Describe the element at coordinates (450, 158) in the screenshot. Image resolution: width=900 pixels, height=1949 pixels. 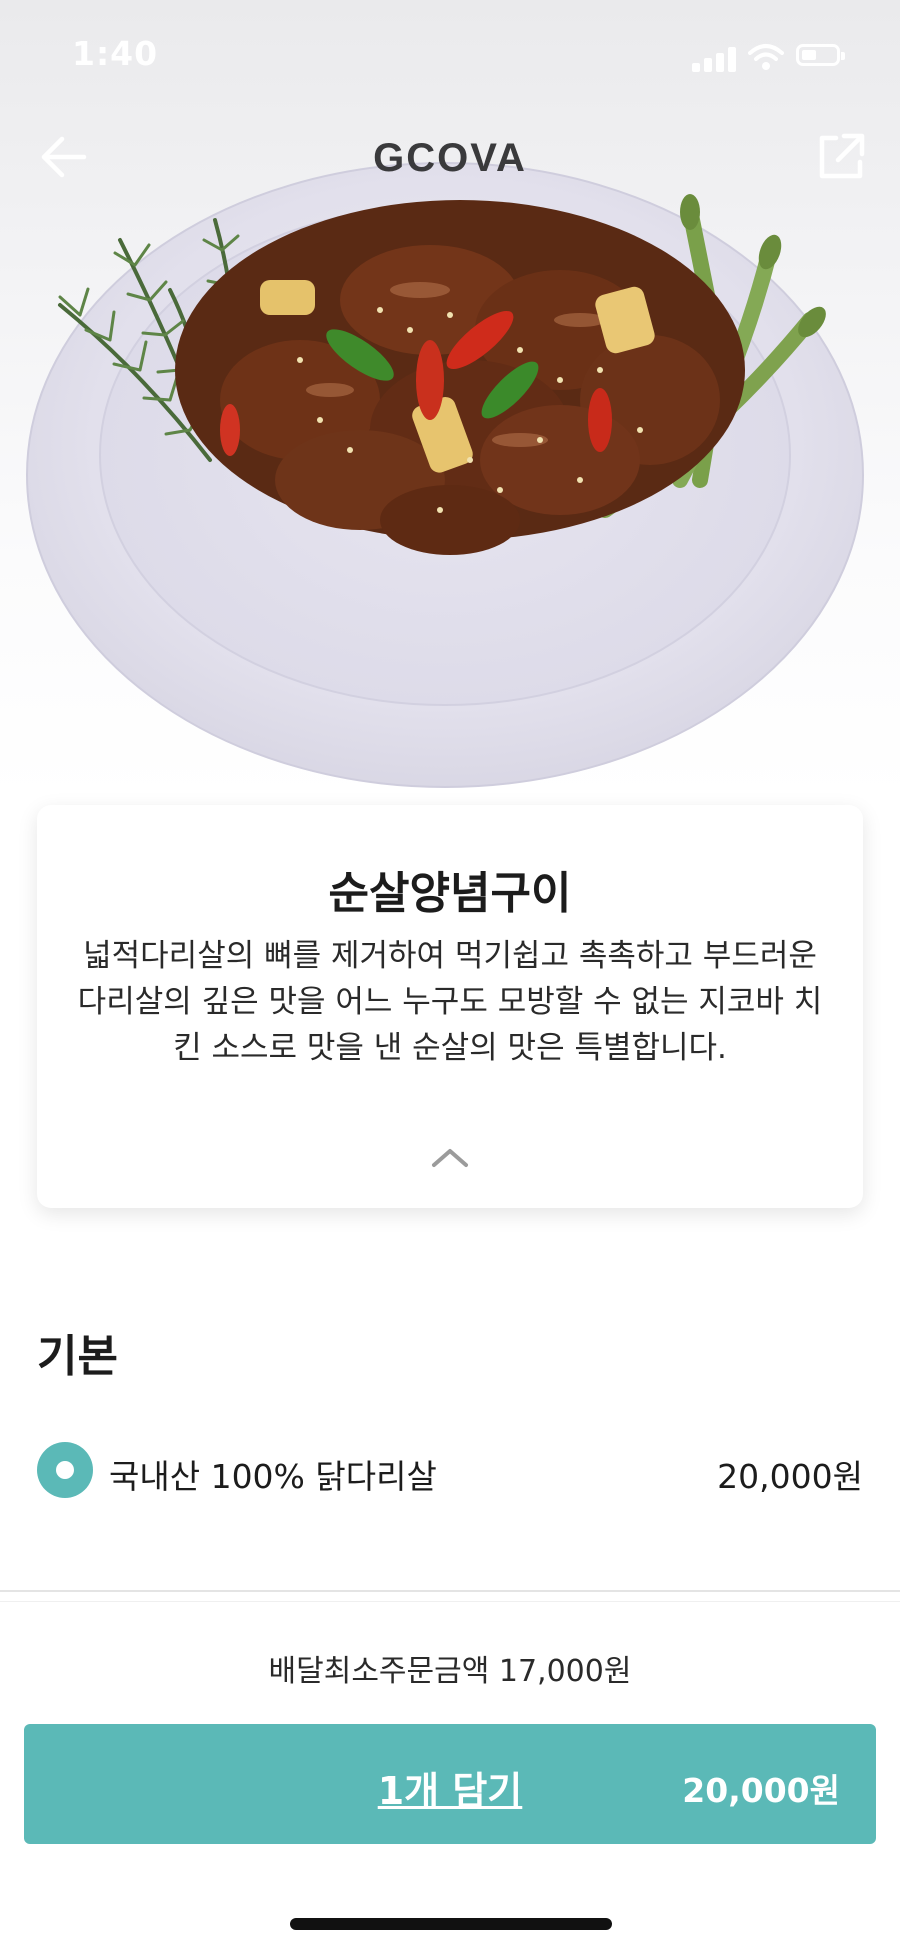
I see `brand-logo: GCOVA` at that location.